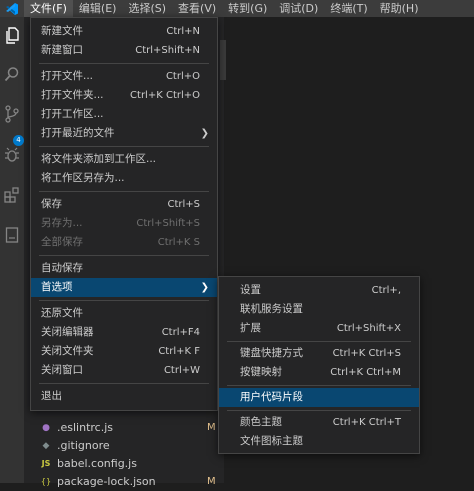 The height and width of the screenshot is (491, 474). I want to click on menu-item-label: 打开最近的文件, so click(78, 133).